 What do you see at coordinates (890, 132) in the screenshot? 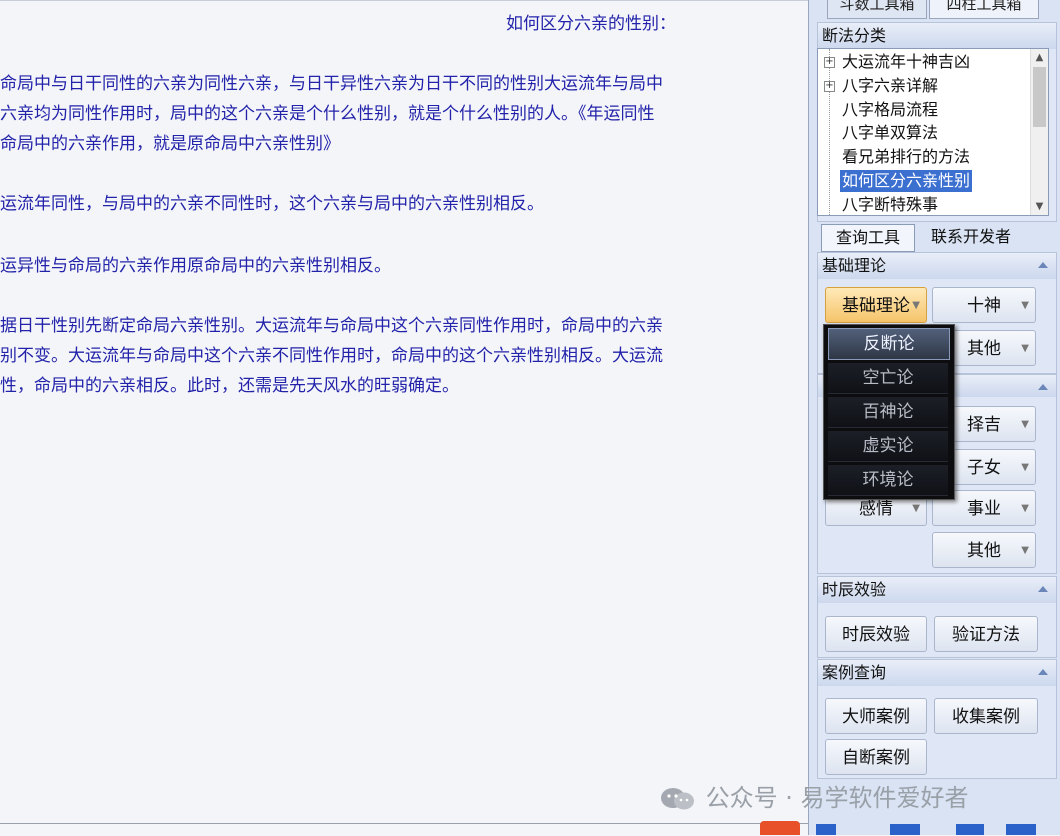
I see `tree-item-label: 八字单双算法` at bounding box center [890, 132].